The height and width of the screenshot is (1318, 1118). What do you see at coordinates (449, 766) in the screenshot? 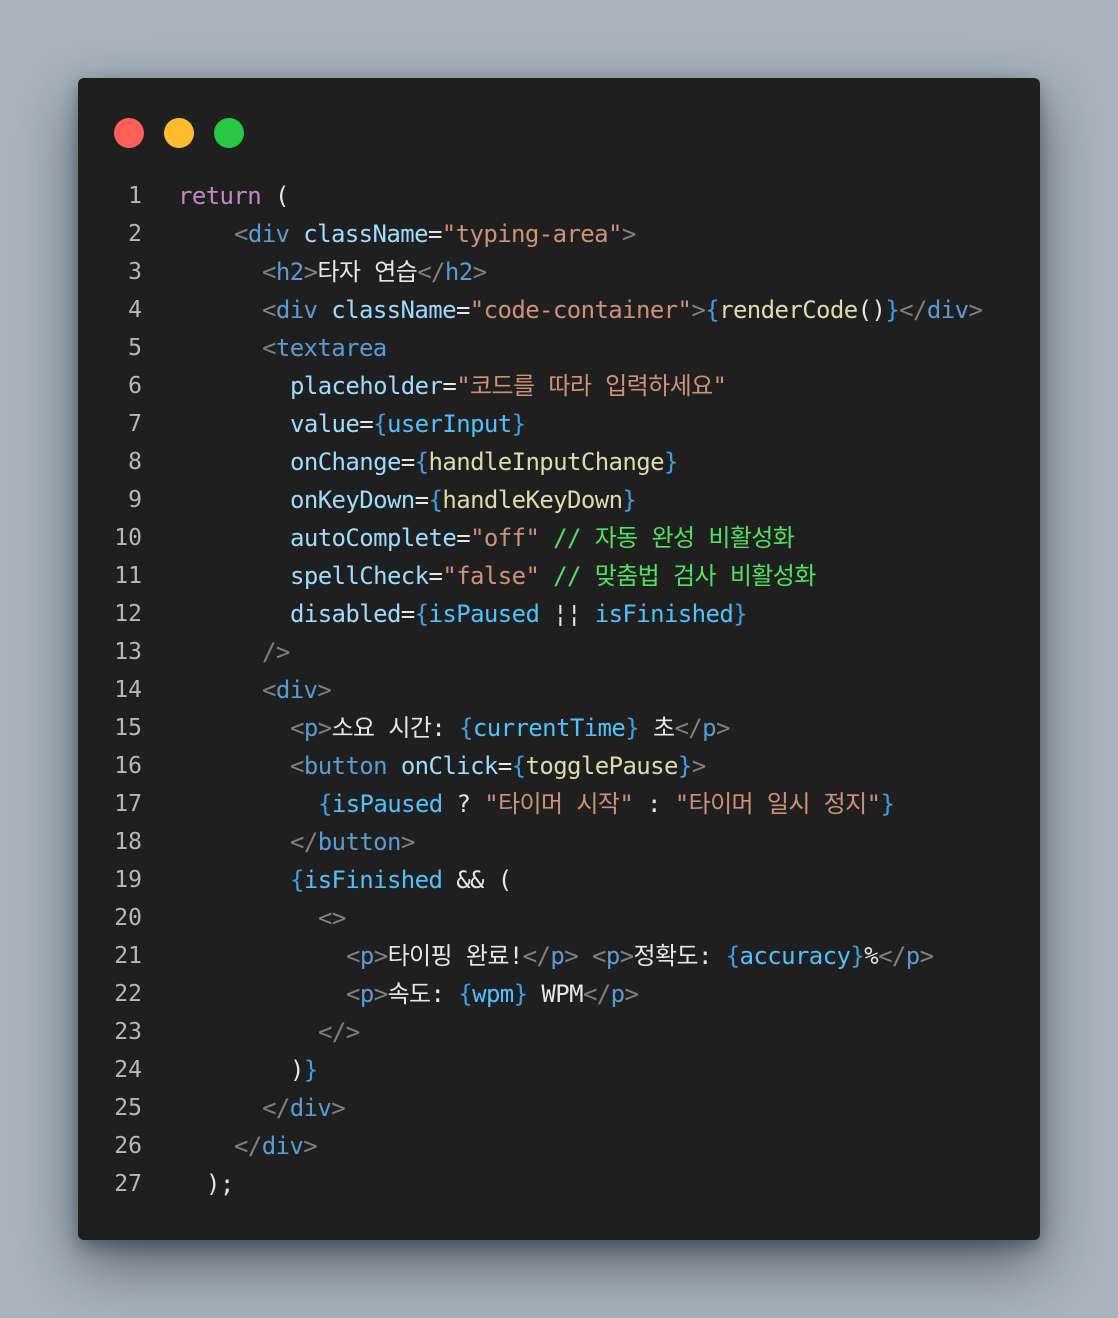
I see `code-token: onClick` at bounding box center [449, 766].